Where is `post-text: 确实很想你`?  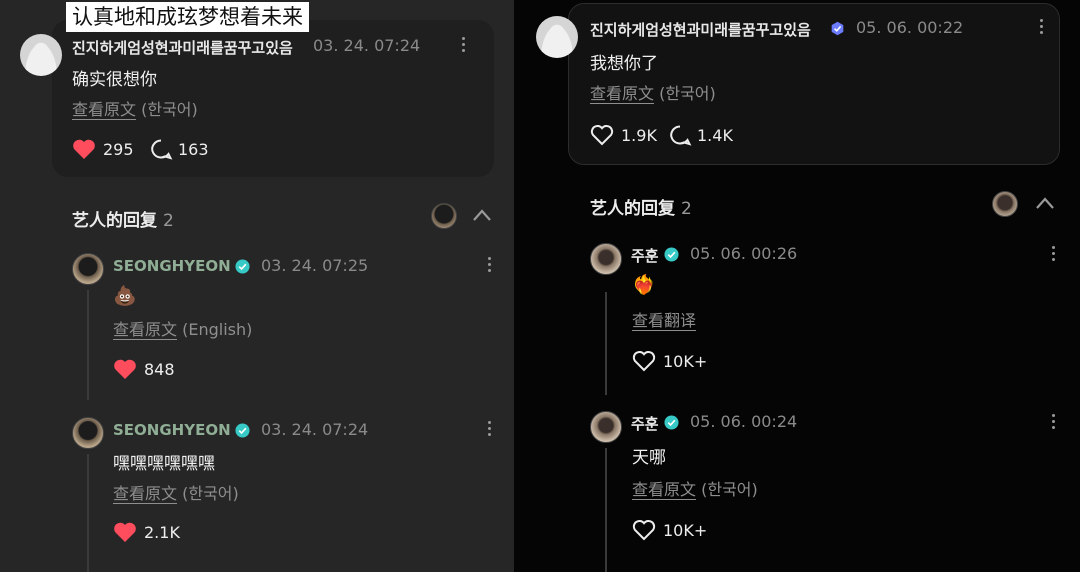 post-text: 确实很想你 is located at coordinates (114, 80).